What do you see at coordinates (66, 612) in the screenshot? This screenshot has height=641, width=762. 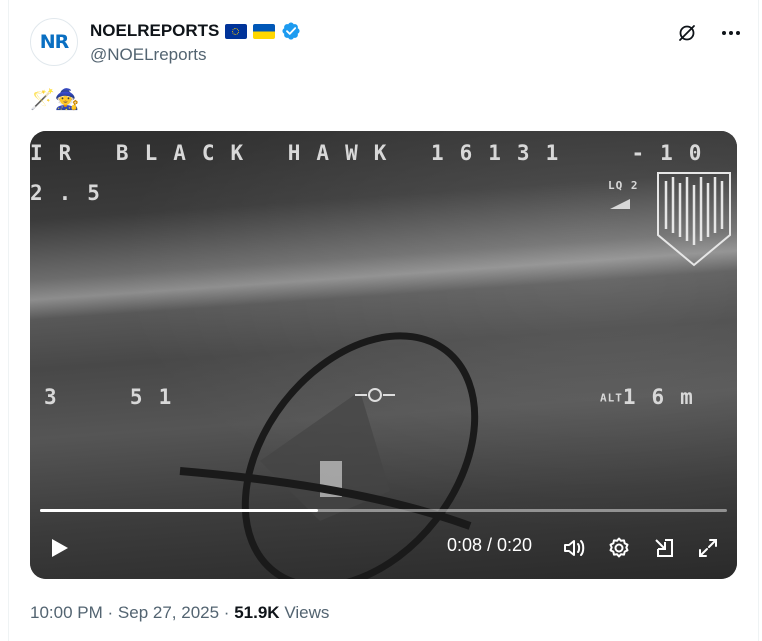 I see `post-time: 10:00 PM` at bounding box center [66, 612].